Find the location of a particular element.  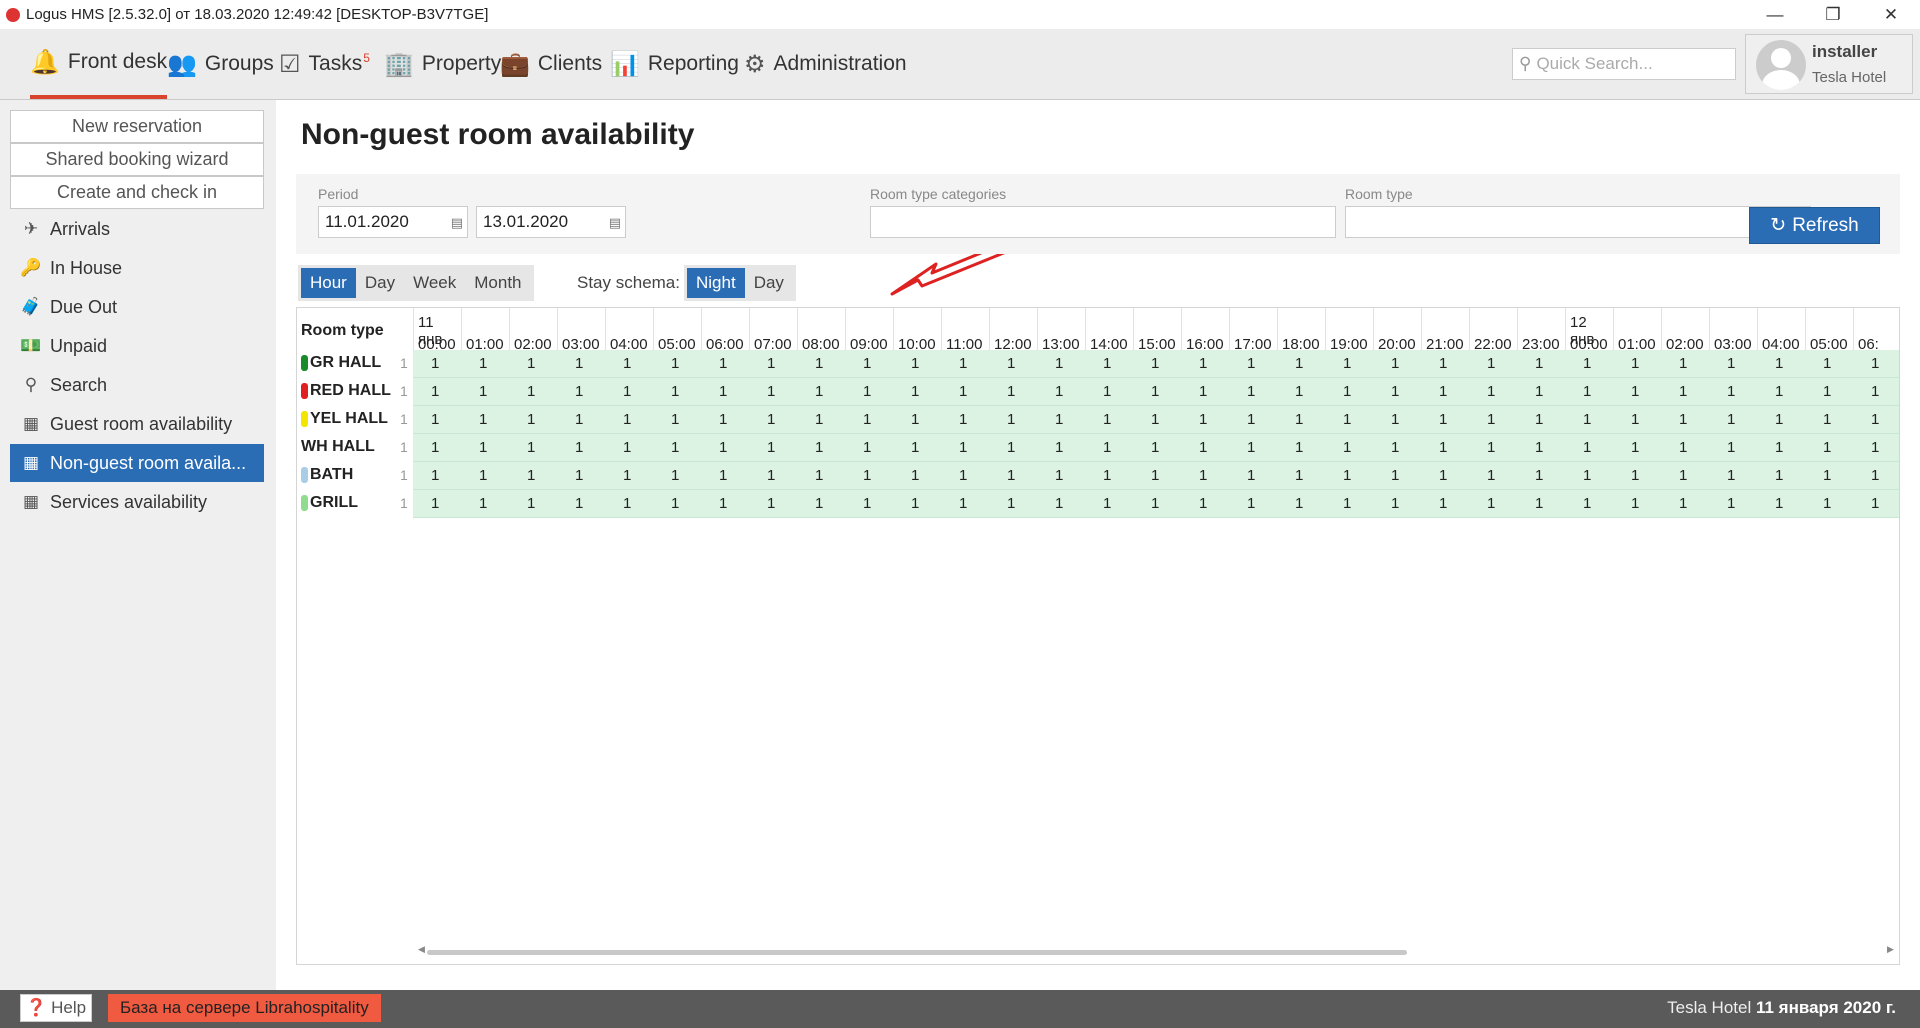

nav-tasks: ☑ Tasks 5 is located at coordinates (324, 64).